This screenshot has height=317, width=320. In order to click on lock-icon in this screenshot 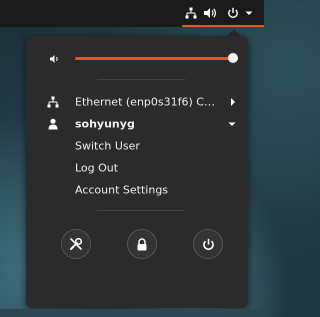, I will do `click(142, 244)`.